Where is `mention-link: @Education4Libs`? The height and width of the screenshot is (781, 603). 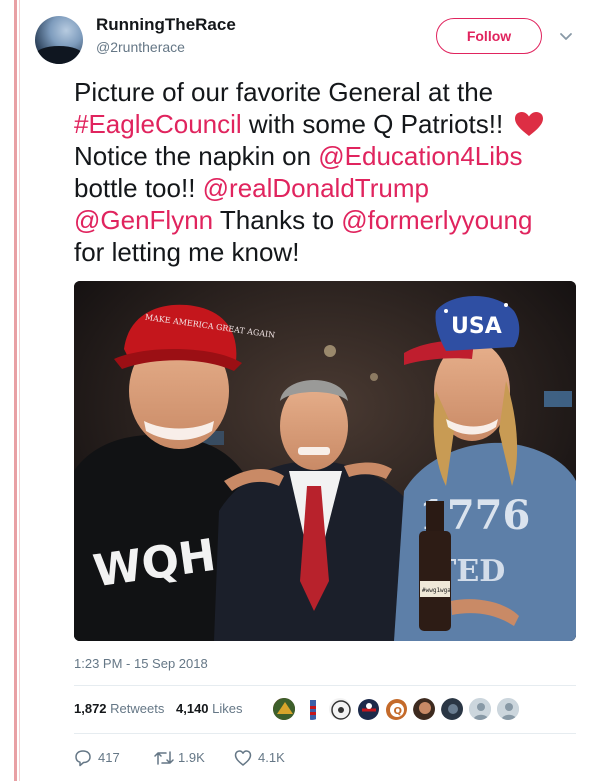
mention-link: @Education4Libs is located at coordinates (420, 156).